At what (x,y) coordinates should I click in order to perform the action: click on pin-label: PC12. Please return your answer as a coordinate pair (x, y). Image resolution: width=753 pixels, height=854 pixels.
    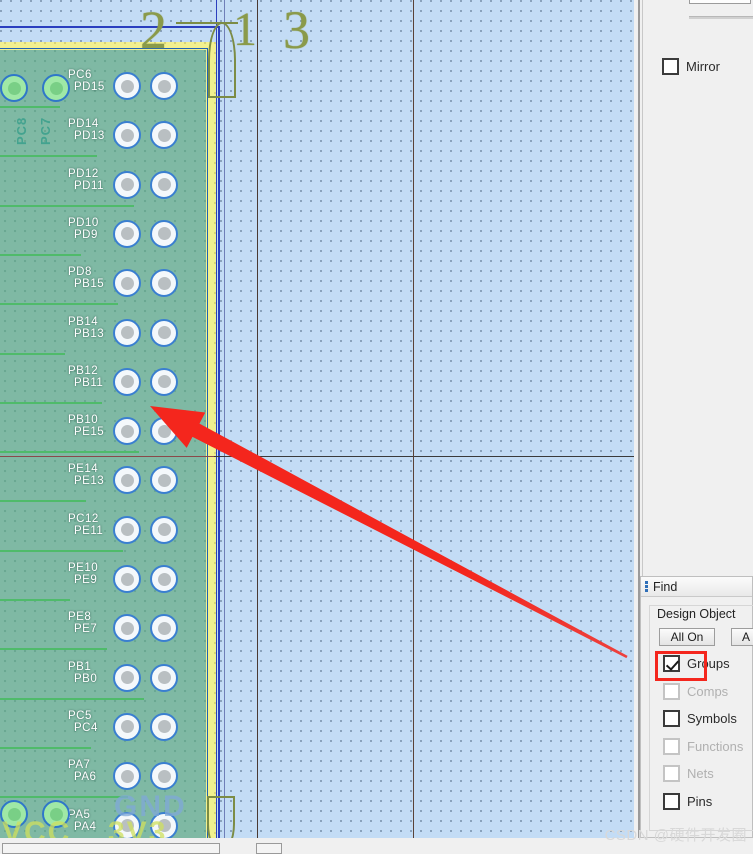
    Looking at the image, I should click on (83, 518).